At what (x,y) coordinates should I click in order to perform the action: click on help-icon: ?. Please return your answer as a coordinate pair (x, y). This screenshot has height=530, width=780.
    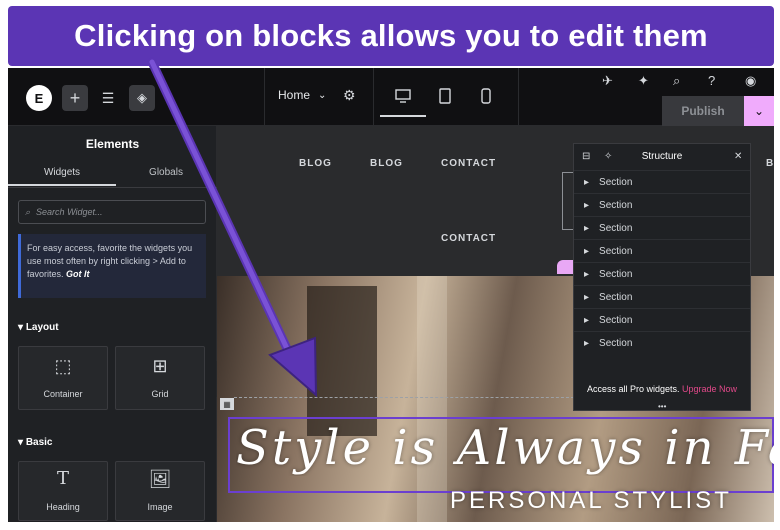
    Looking at the image, I should click on (711, 80).